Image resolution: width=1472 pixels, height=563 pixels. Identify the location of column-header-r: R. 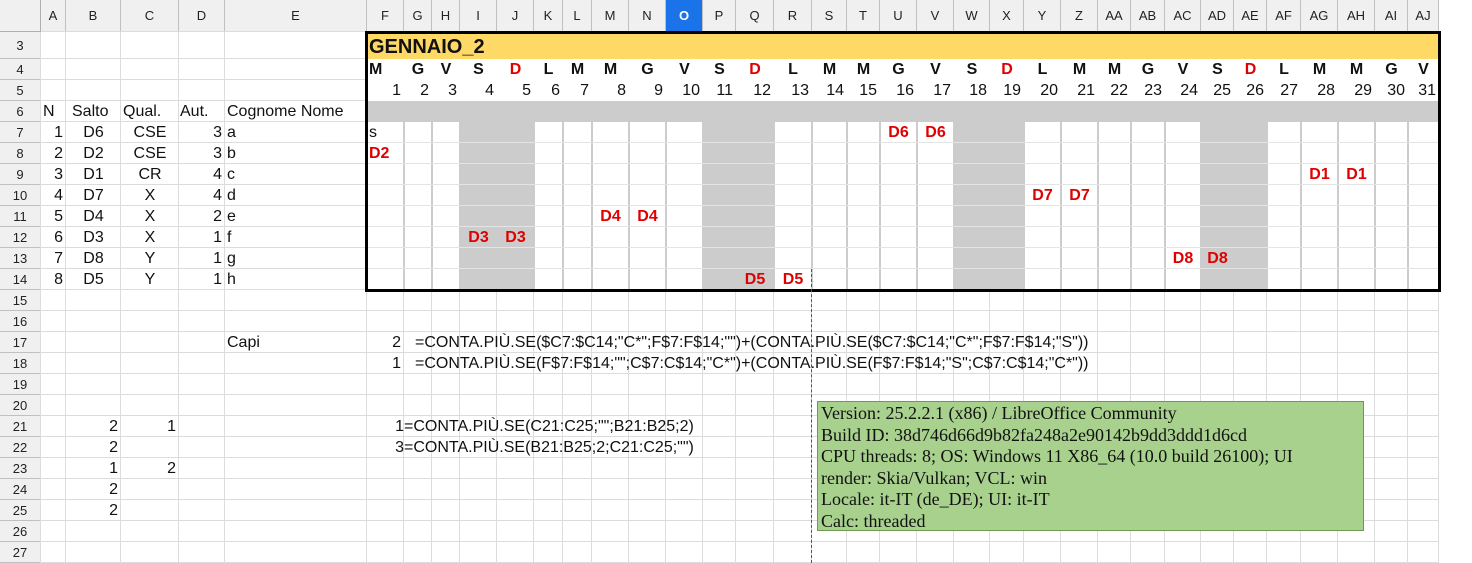
(793, 16).